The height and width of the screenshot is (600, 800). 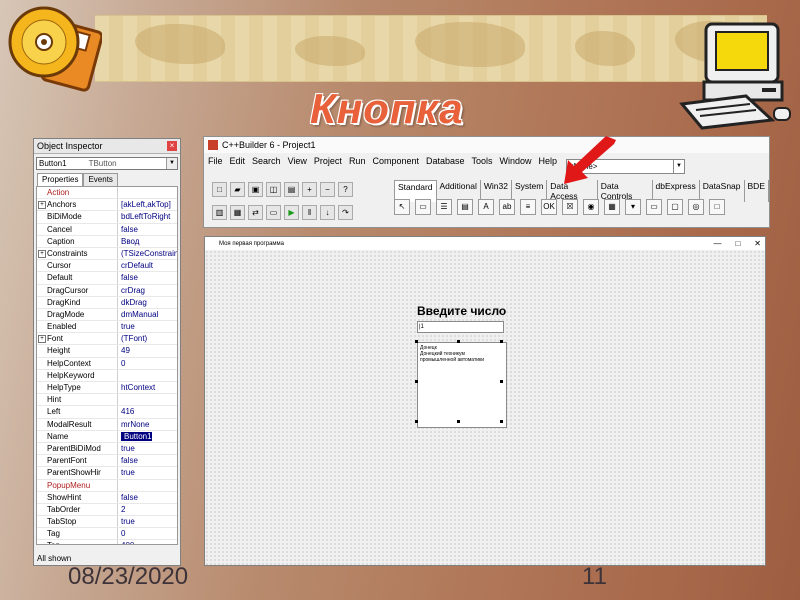 What do you see at coordinates (107, 510) in the screenshot?
I see `property-row: TabOrder 2` at bounding box center [107, 510].